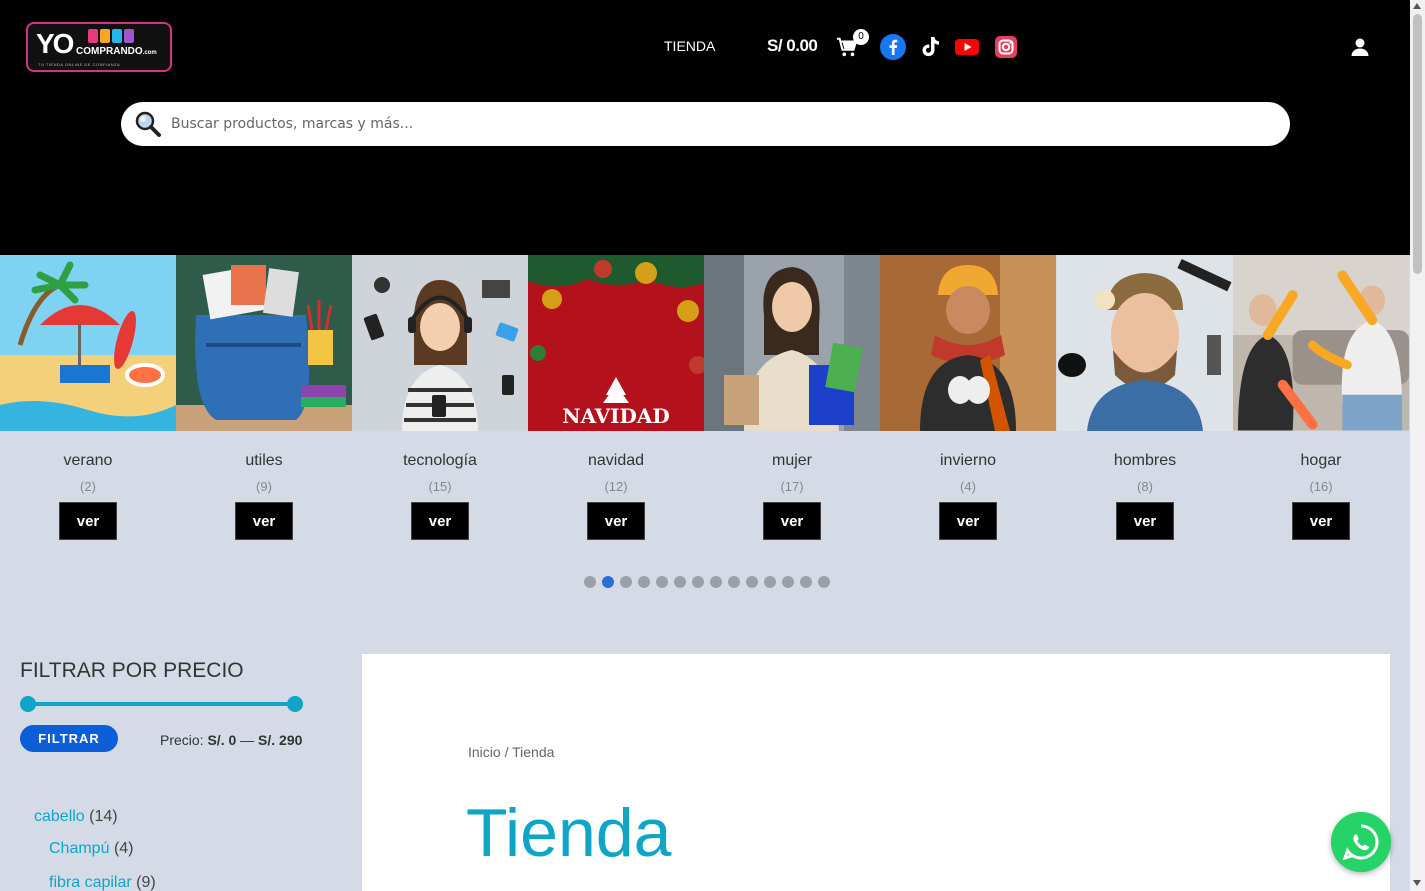 The width and height of the screenshot is (1425, 891). I want to click on carousel-dots, so click(707, 582).